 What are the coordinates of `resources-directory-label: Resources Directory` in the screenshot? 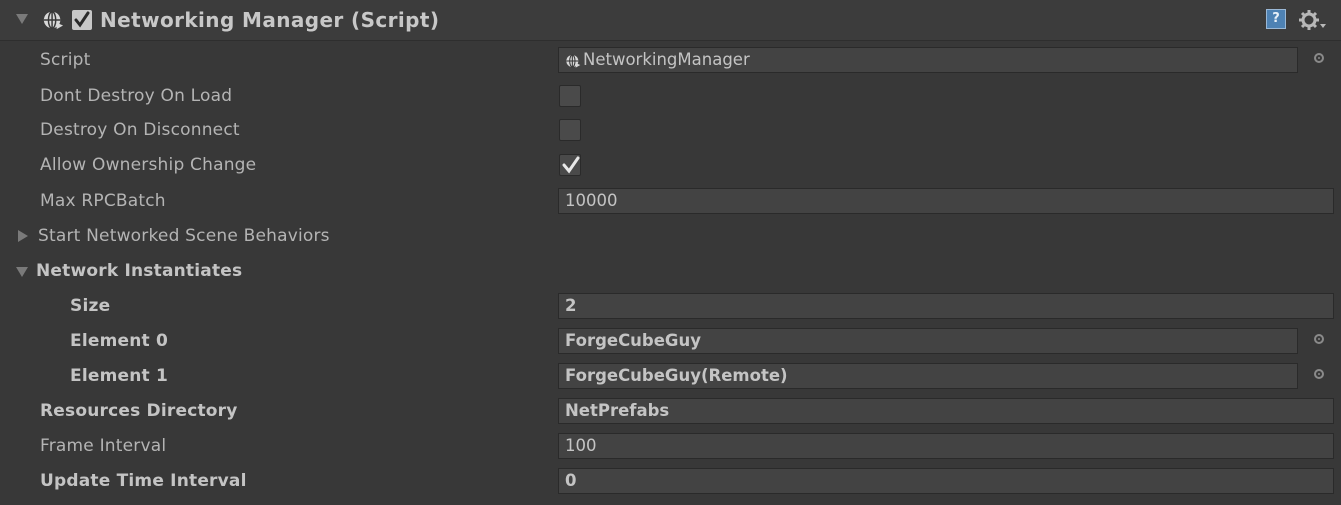 It's located at (139, 411).